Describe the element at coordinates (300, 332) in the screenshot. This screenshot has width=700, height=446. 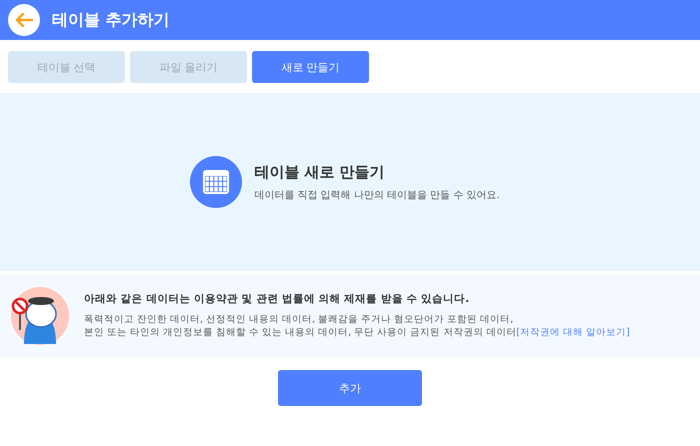
I see `notice-text: 본인 또는 타인의 개인정보를 침해할 수 있는 내용의 데이터, 무단 사용이 금지된 저작권의 데이터` at that location.